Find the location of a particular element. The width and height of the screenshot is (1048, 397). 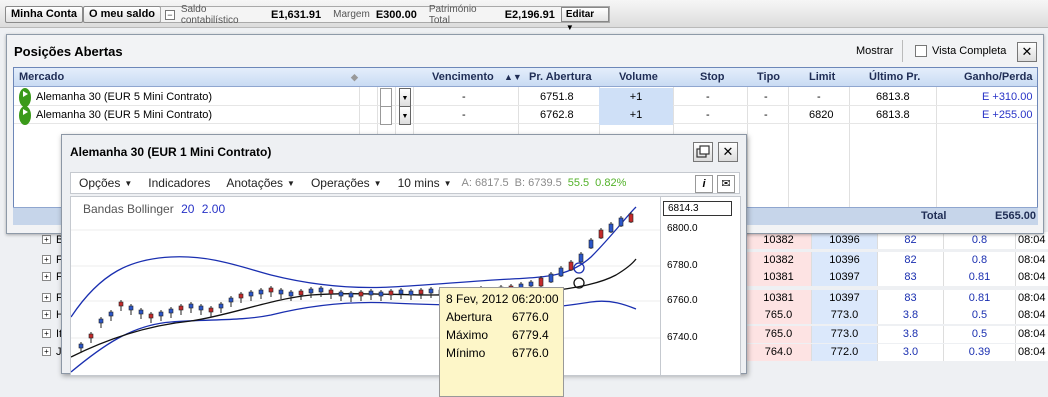

interval-menu: 10 mins ▼ is located at coordinates (425, 183).